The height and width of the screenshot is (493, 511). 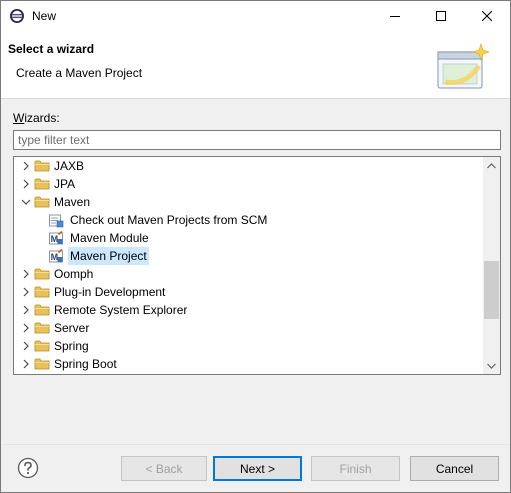 What do you see at coordinates (110, 292) in the screenshot?
I see `tree-item-label: Plug-in Development` at bounding box center [110, 292].